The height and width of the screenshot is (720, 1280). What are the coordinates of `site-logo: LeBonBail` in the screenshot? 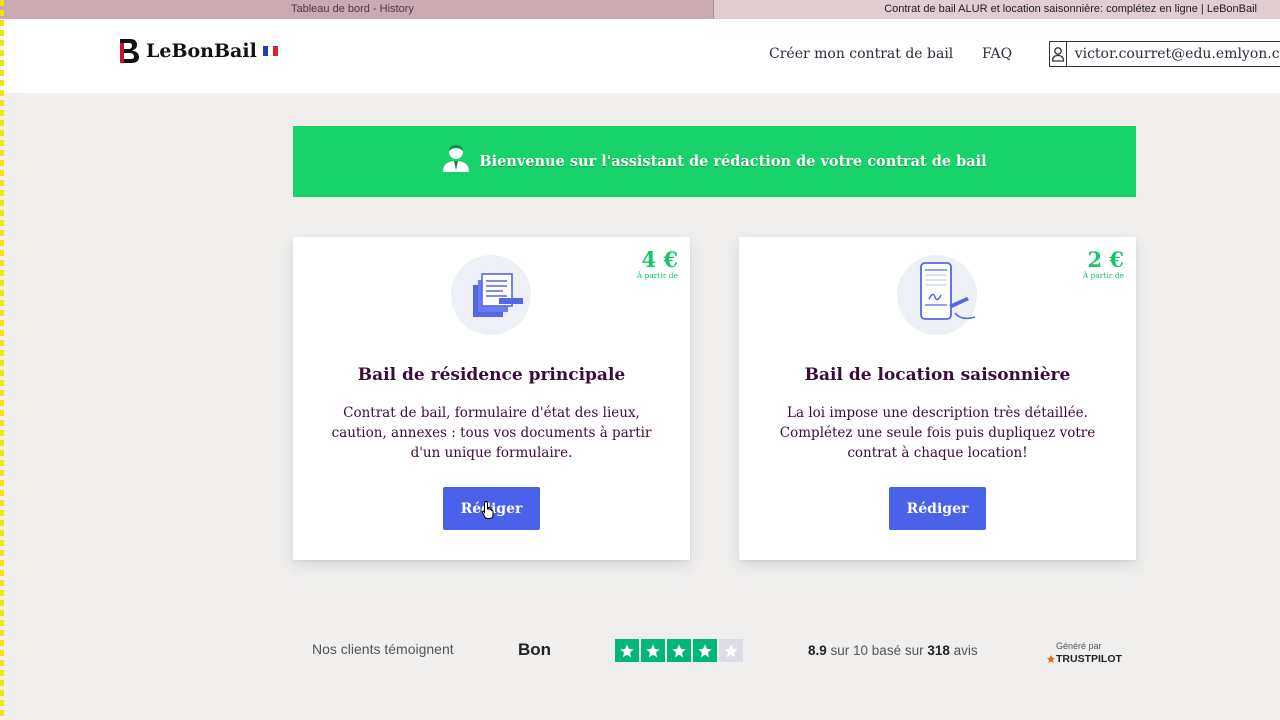 It's located at (198, 51).